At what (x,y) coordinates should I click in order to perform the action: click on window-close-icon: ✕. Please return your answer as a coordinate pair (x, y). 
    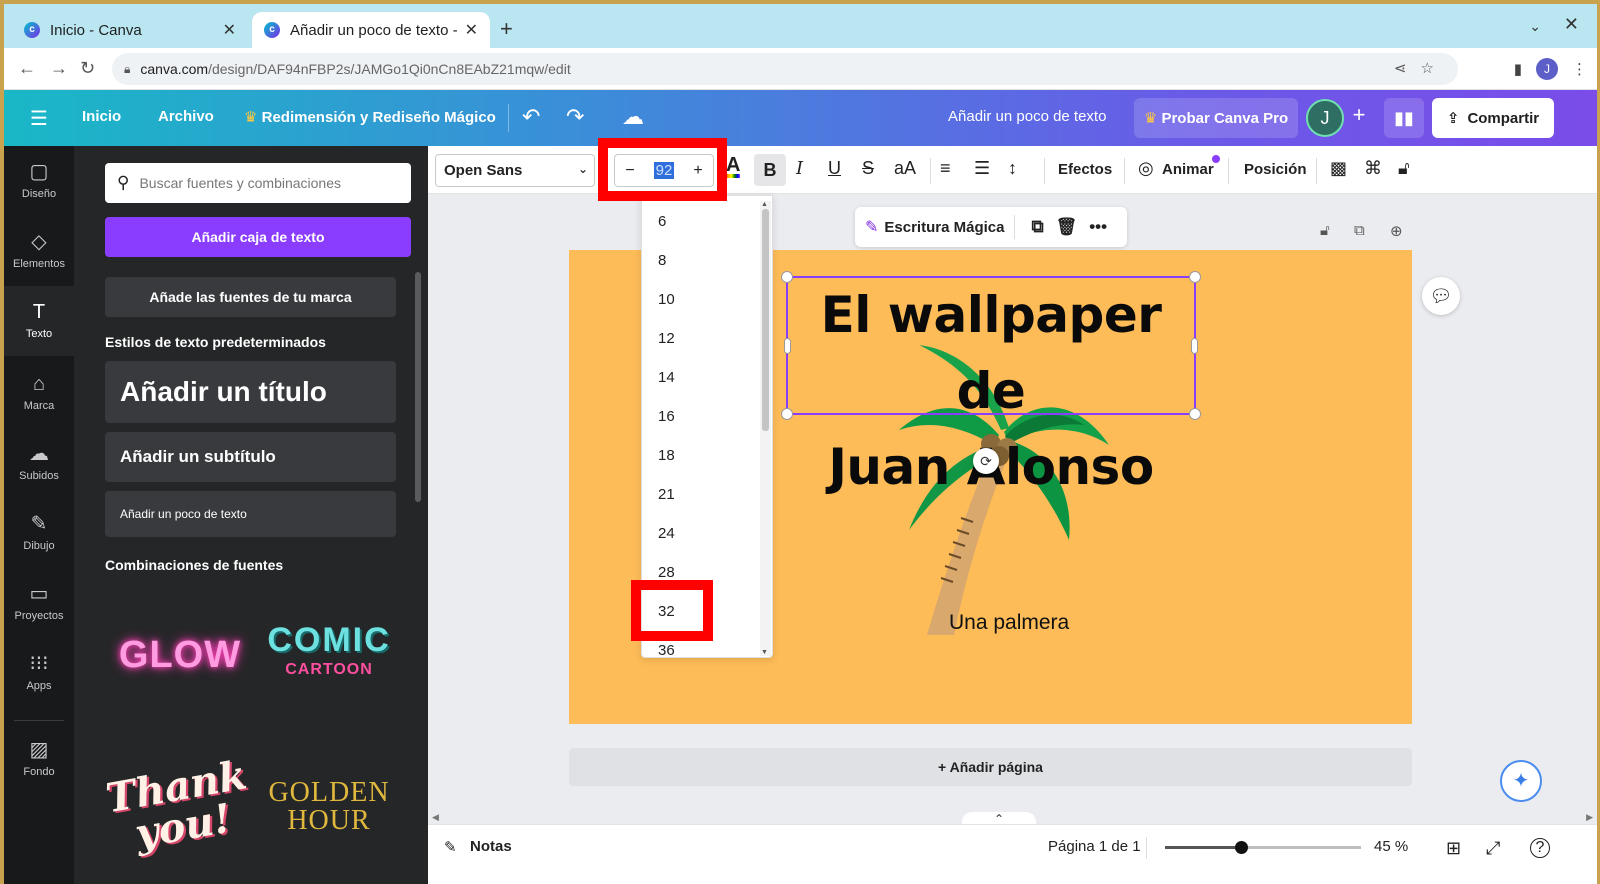
    Looking at the image, I should click on (1571, 24).